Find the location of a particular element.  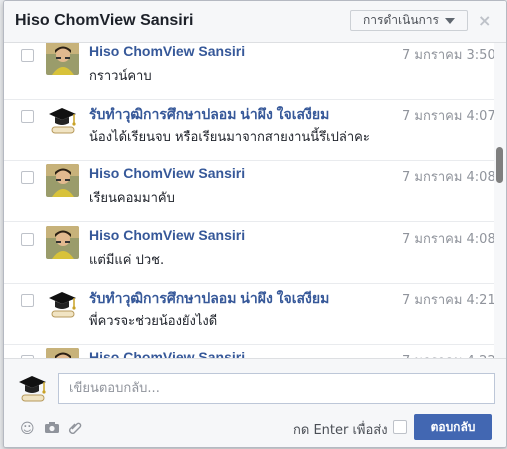

message-text: แต่มีแค่ ปวช. is located at coordinates (127, 260).